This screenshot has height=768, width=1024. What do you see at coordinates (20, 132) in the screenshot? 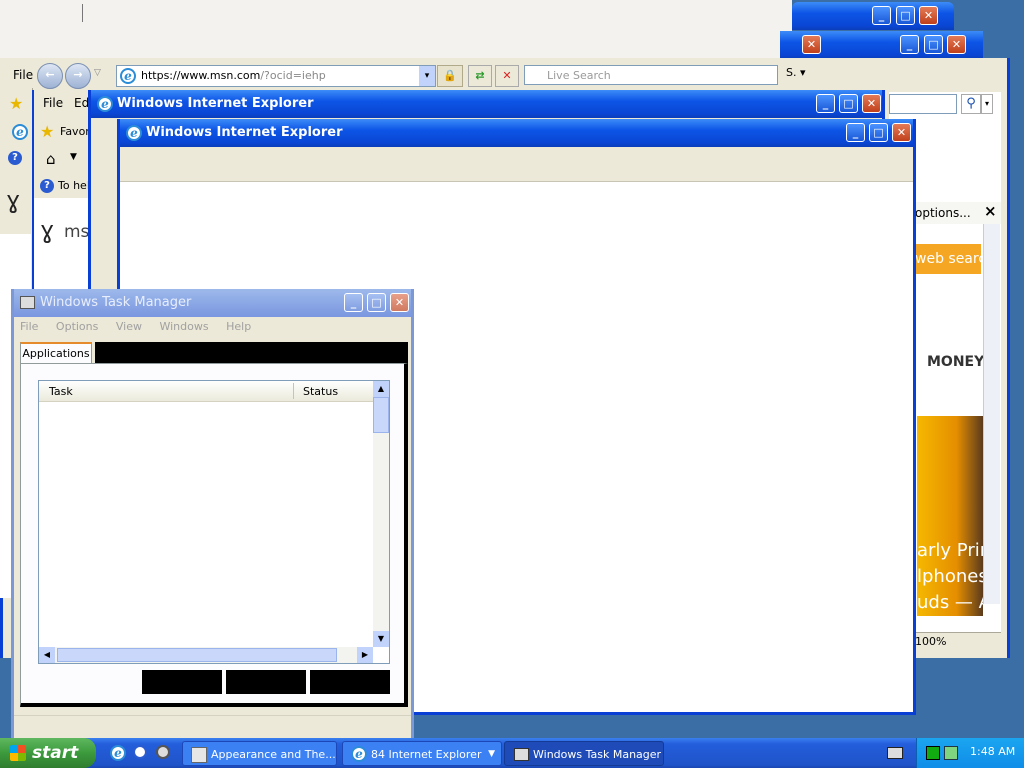
I see `ie-tab-icon: e` at bounding box center [20, 132].